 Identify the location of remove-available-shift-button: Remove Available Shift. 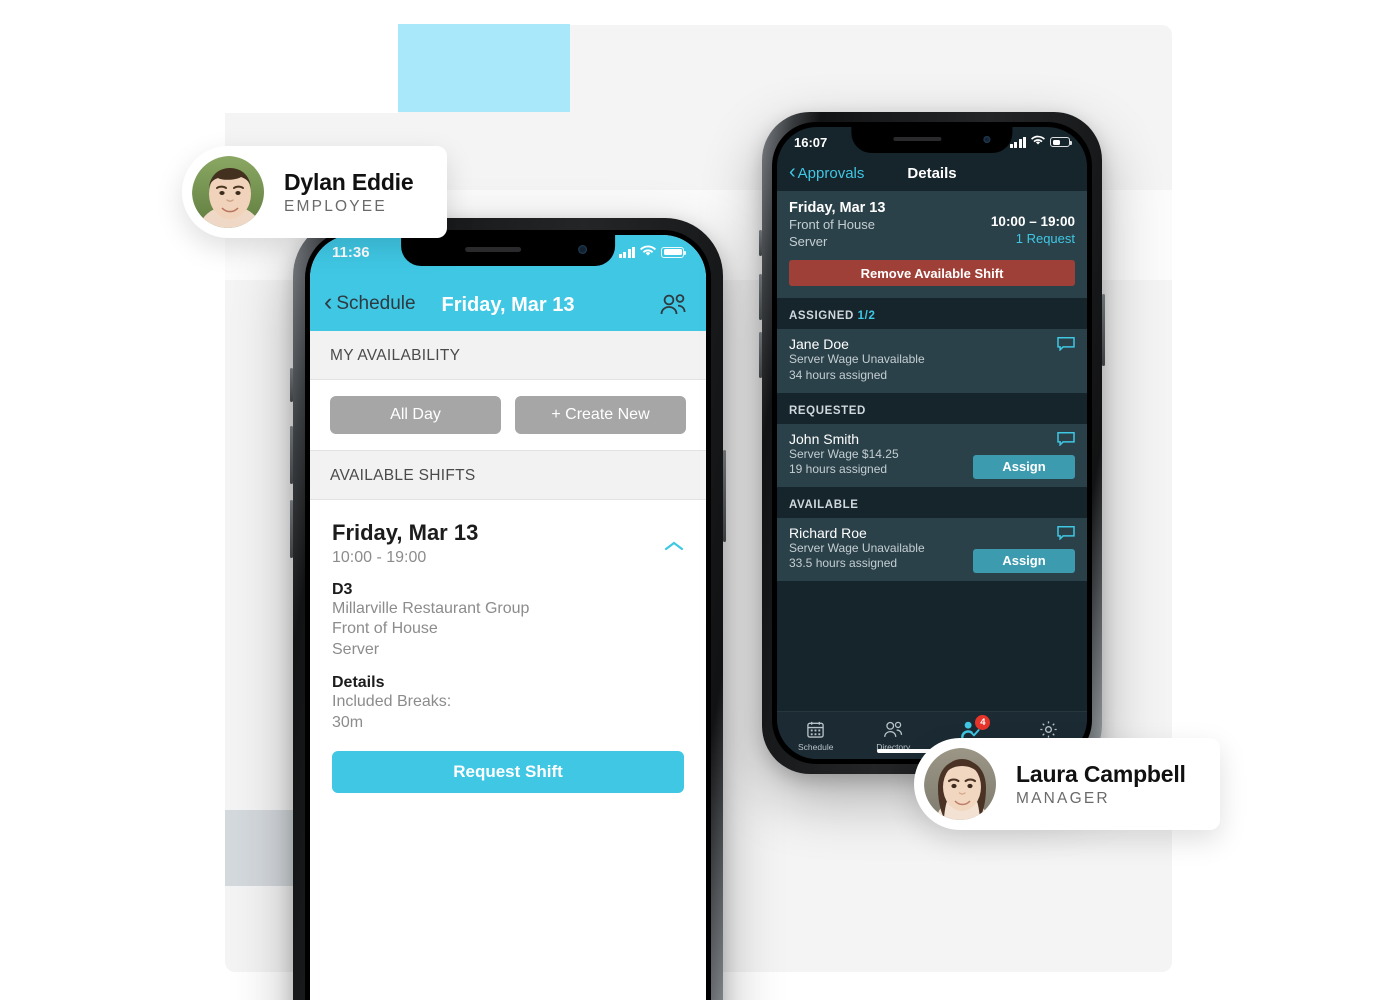
(932, 273).